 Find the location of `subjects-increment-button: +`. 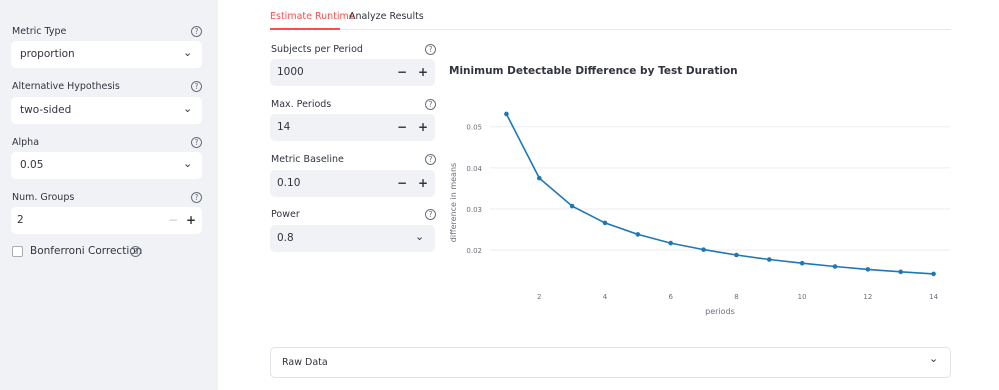

subjects-increment-button: + is located at coordinates (423, 72).